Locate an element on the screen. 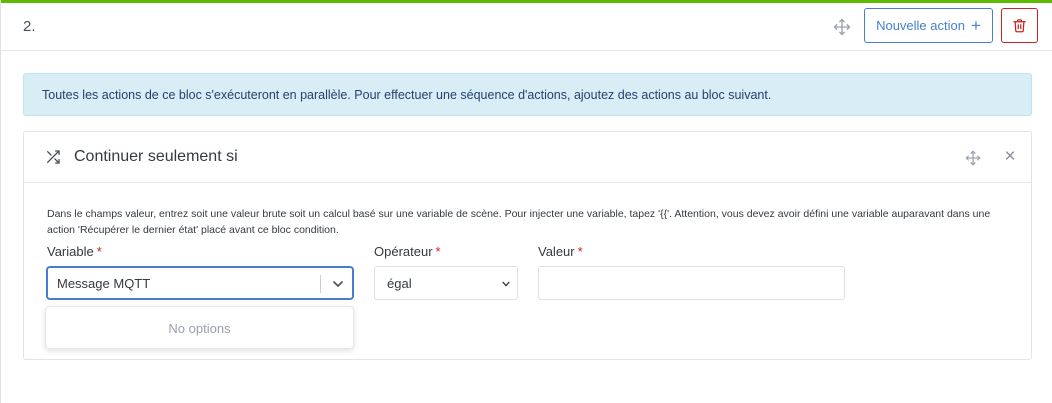 Image resolution: width=1052 pixels, height=403 pixels. new-action-button: Nouvelle action + is located at coordinates (928, 25).